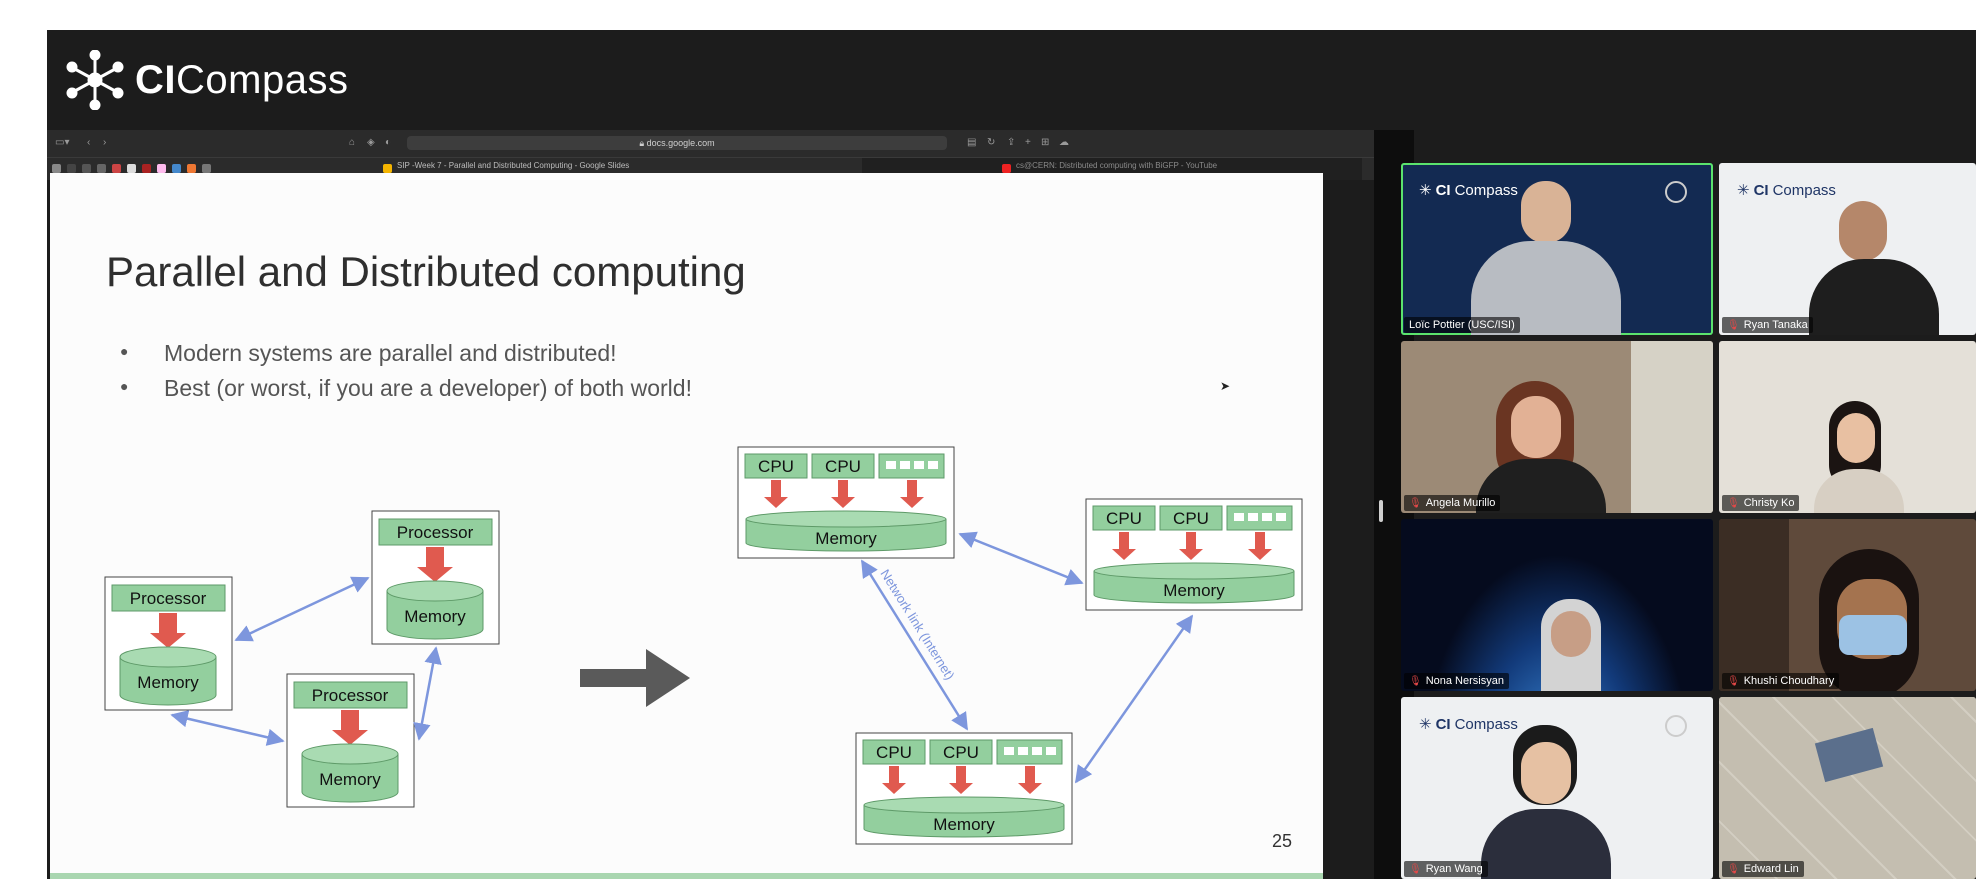 The width and height of the screenshot is (1976, 879). I want to click on tab-overview-icon: ⊞, so click(1045, 143).